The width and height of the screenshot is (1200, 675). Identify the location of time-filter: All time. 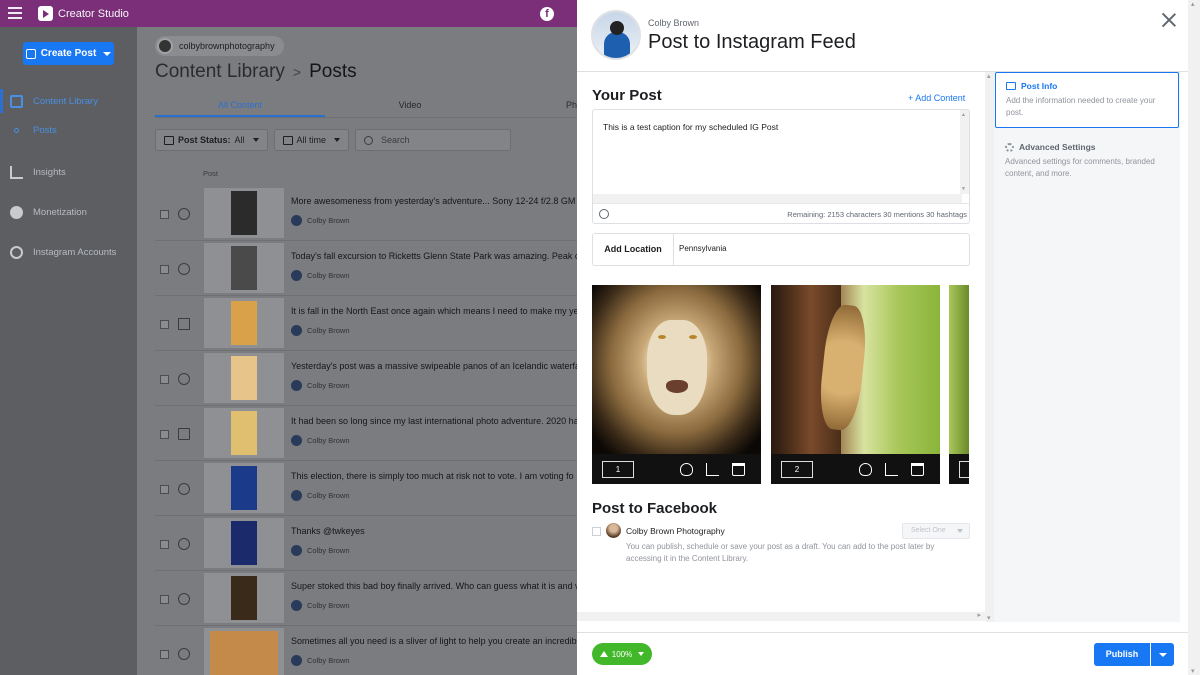
(311, 140).